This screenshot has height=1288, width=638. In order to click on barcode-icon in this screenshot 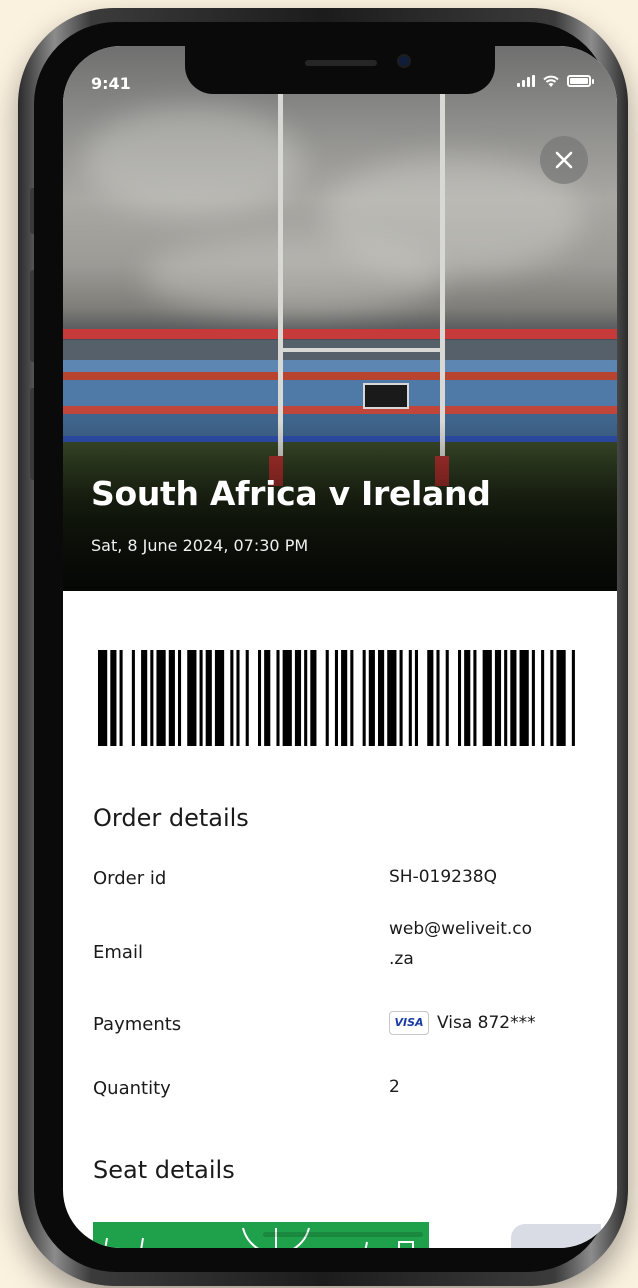, I will do `click(336, 698)`.